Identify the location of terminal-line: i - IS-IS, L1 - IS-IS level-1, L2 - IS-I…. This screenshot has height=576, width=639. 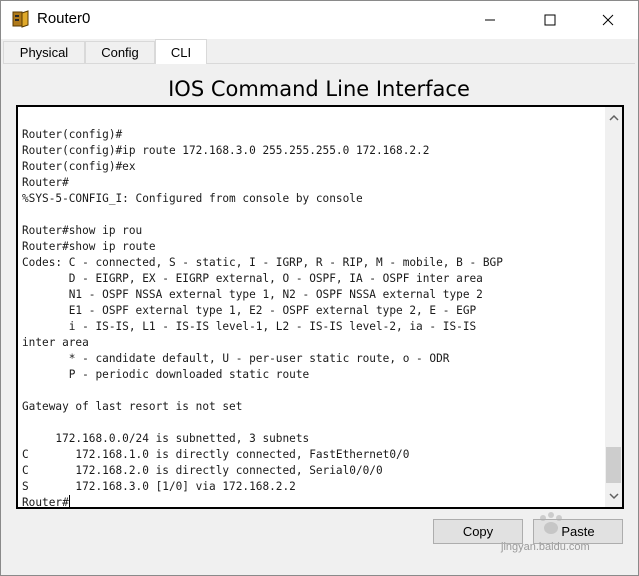
(272, 326).